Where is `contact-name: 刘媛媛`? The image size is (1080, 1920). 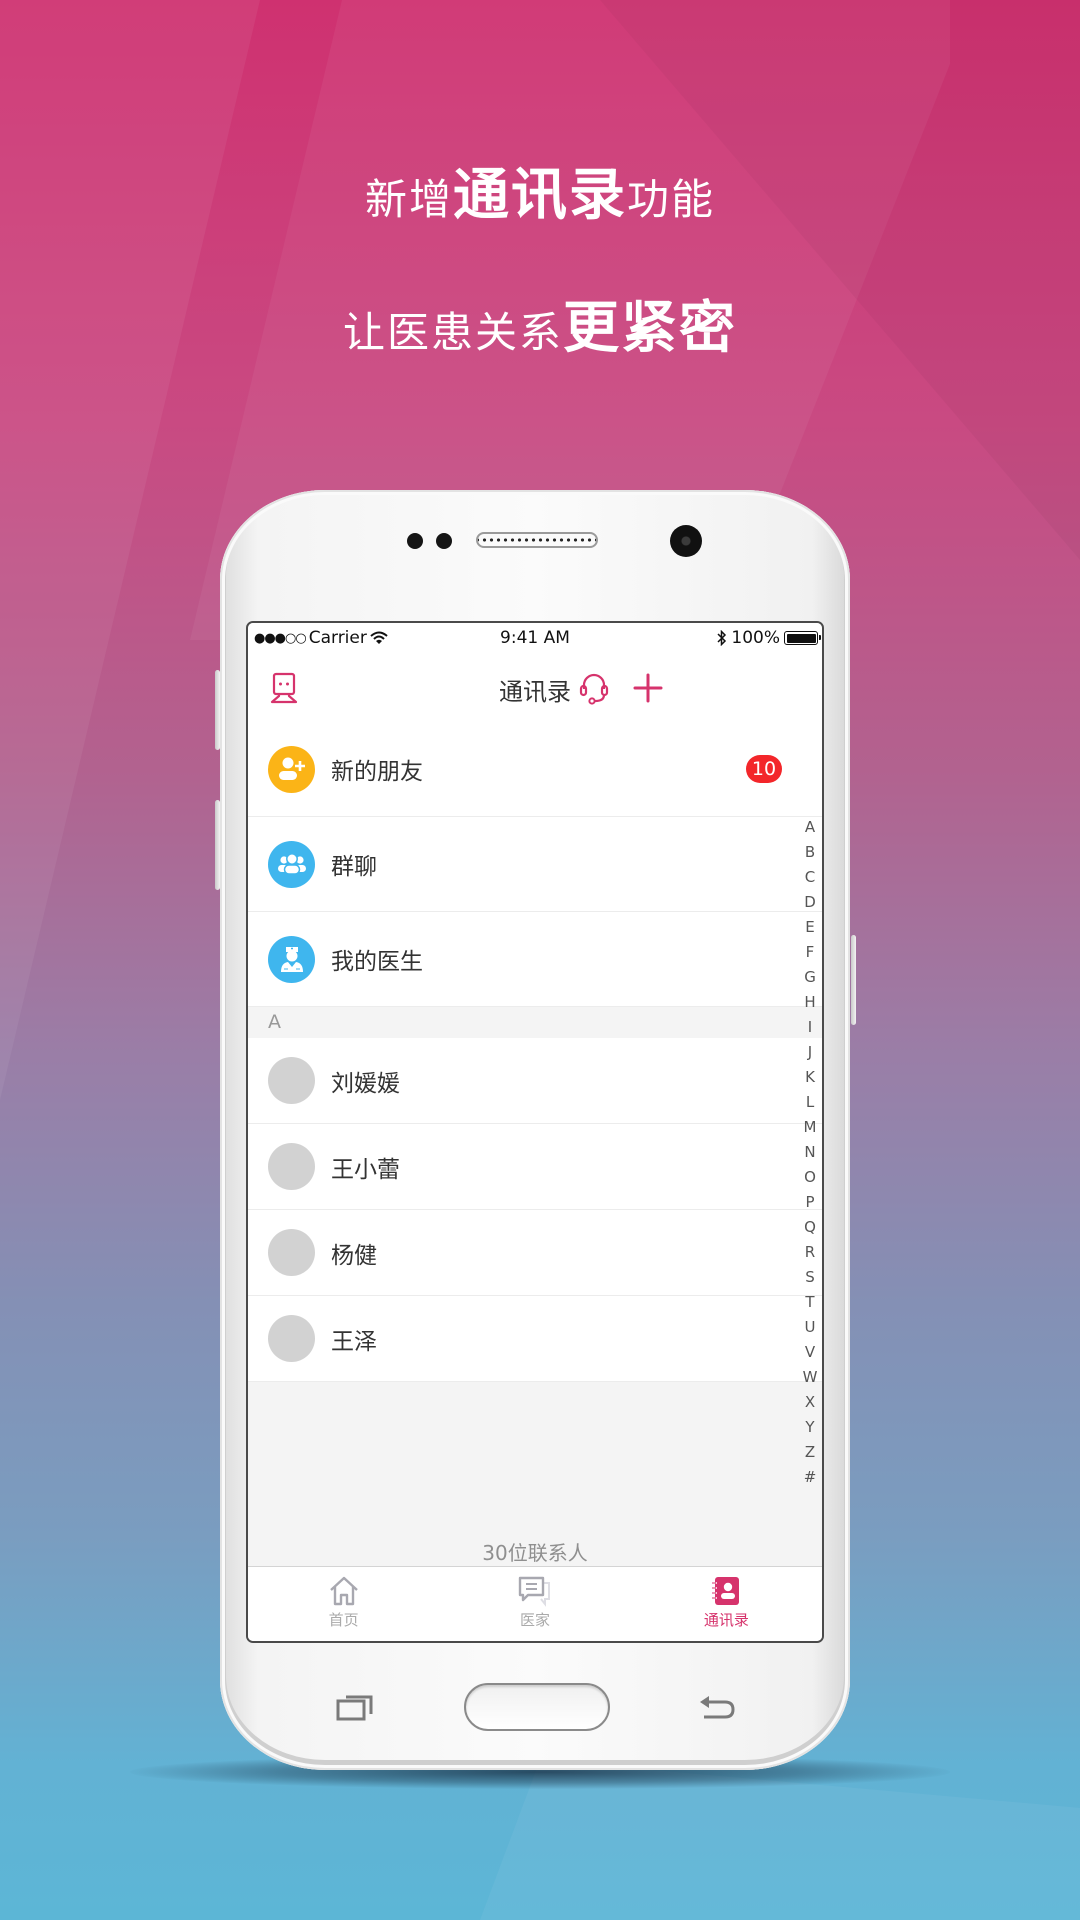
contact-name: 刘媛媛 is located at coordinates (365, 1083).